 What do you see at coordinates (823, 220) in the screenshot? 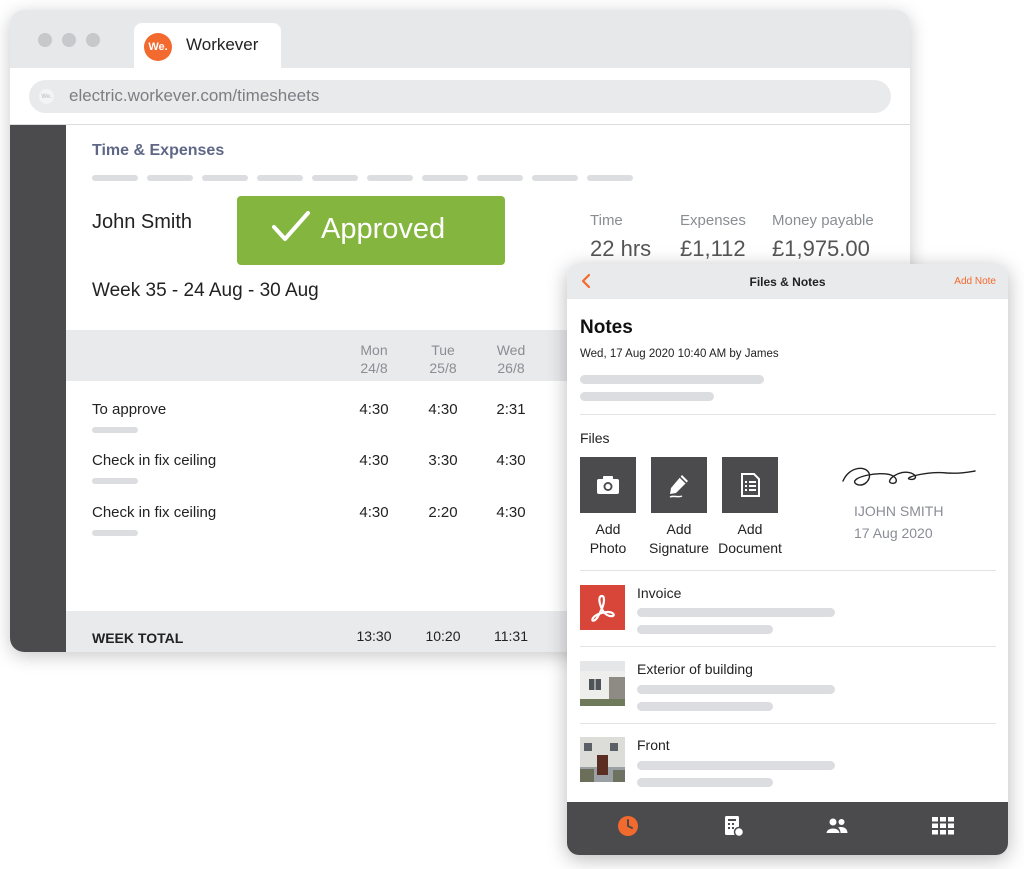
I see `stat-money-label: Money payable` at bounding box center [823, 220].